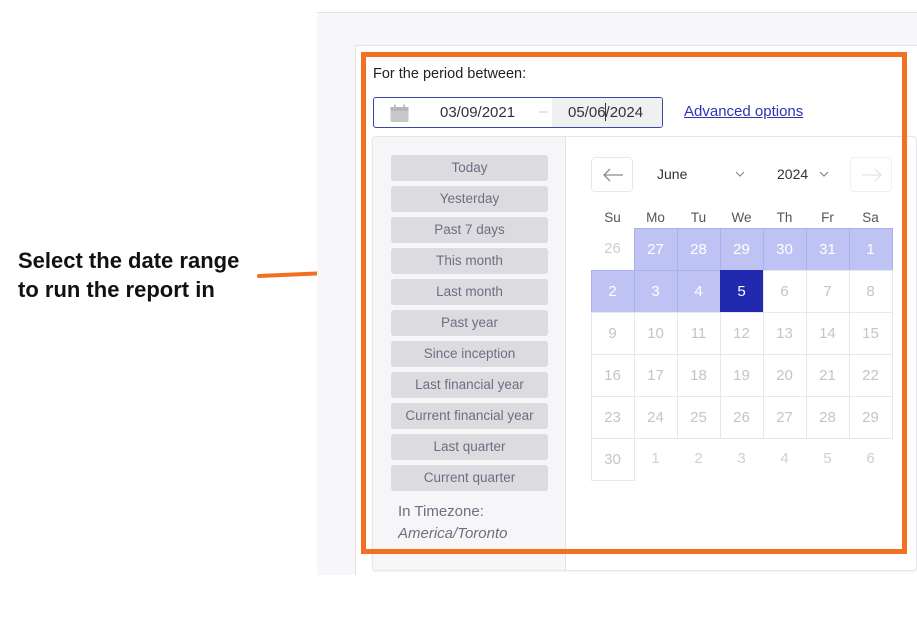  What do you see at coordinates (655, 459) in the screenshot?
I see `calendar-day: 1` at bounding box center [655, 459].